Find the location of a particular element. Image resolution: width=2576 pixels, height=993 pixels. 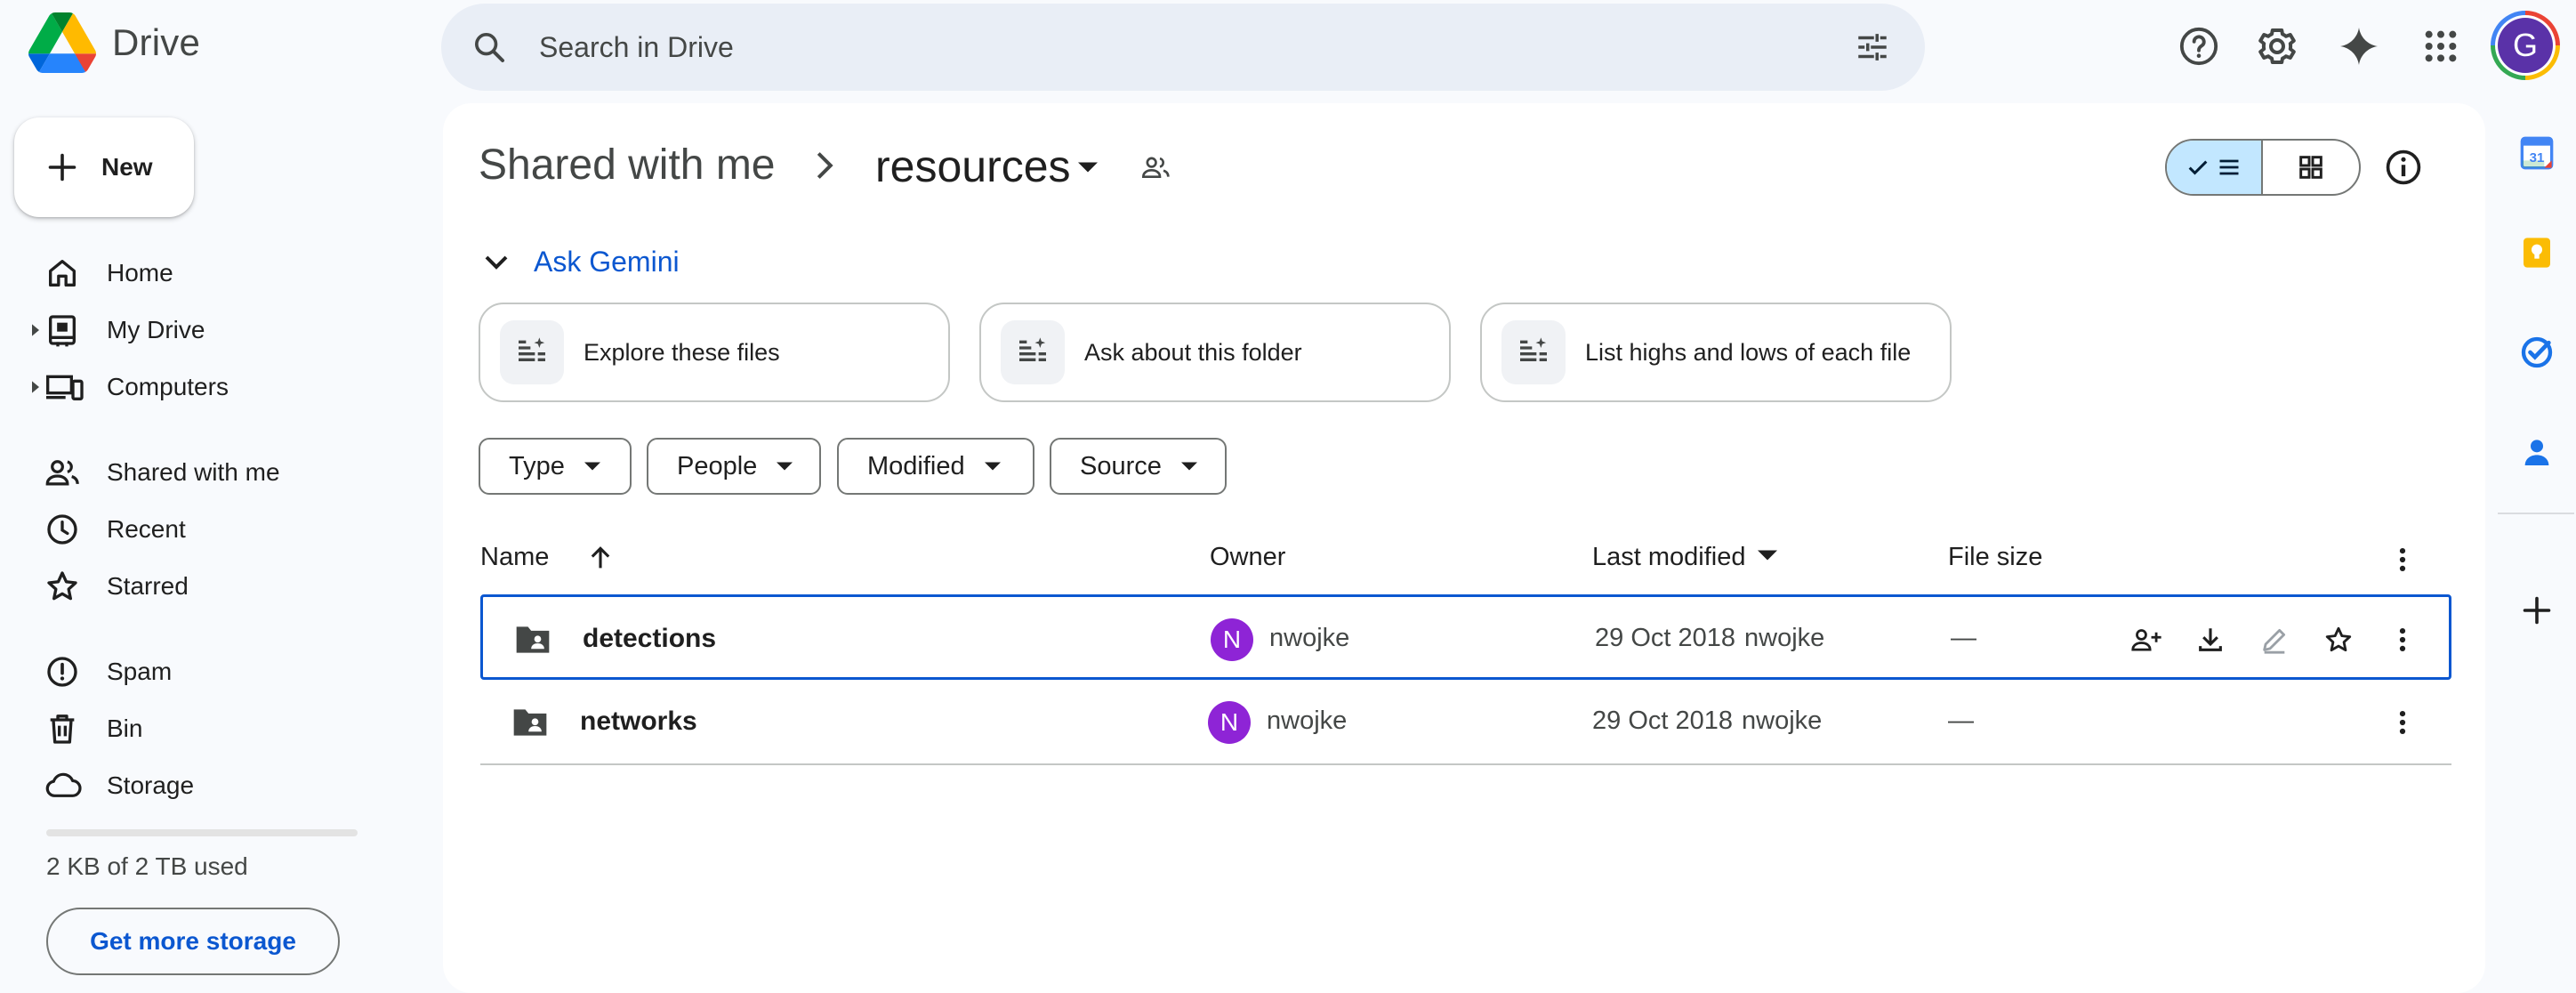

trash-bin-icon is located at coordinates (62, 729).